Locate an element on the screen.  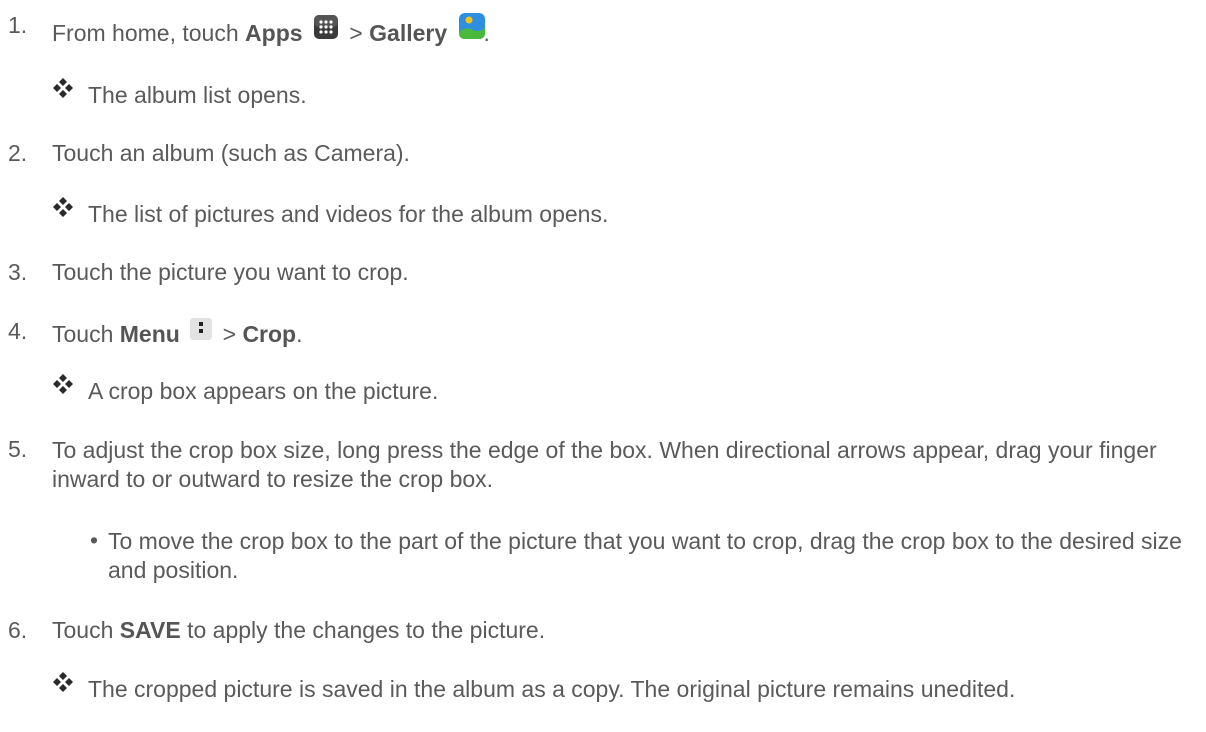
save-label: SAVE is located at coordinates (150, 630).